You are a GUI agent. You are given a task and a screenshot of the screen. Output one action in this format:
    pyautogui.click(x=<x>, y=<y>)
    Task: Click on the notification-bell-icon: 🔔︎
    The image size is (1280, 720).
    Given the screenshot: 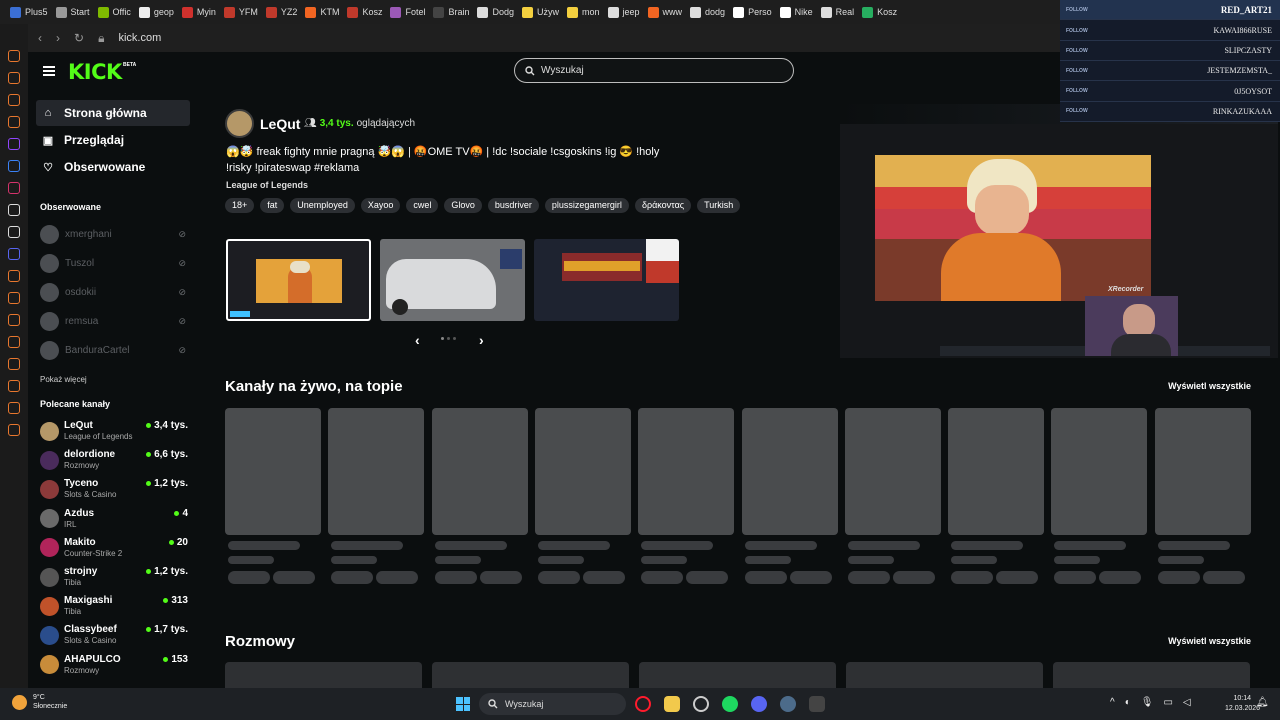 What is the action you would take?
    pyautogui.click(x=1262, y=702)
    